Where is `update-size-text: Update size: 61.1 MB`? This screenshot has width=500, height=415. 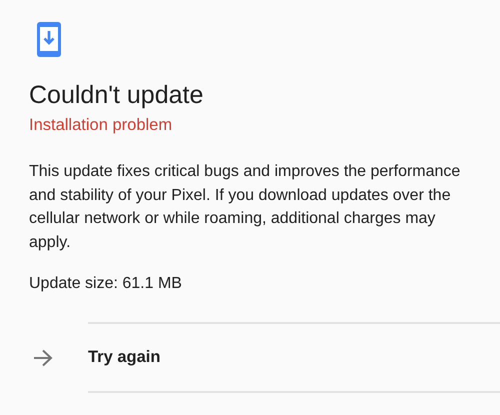 update-size-text: Update size: 61.1 MB is located at coordinates (106, 284).